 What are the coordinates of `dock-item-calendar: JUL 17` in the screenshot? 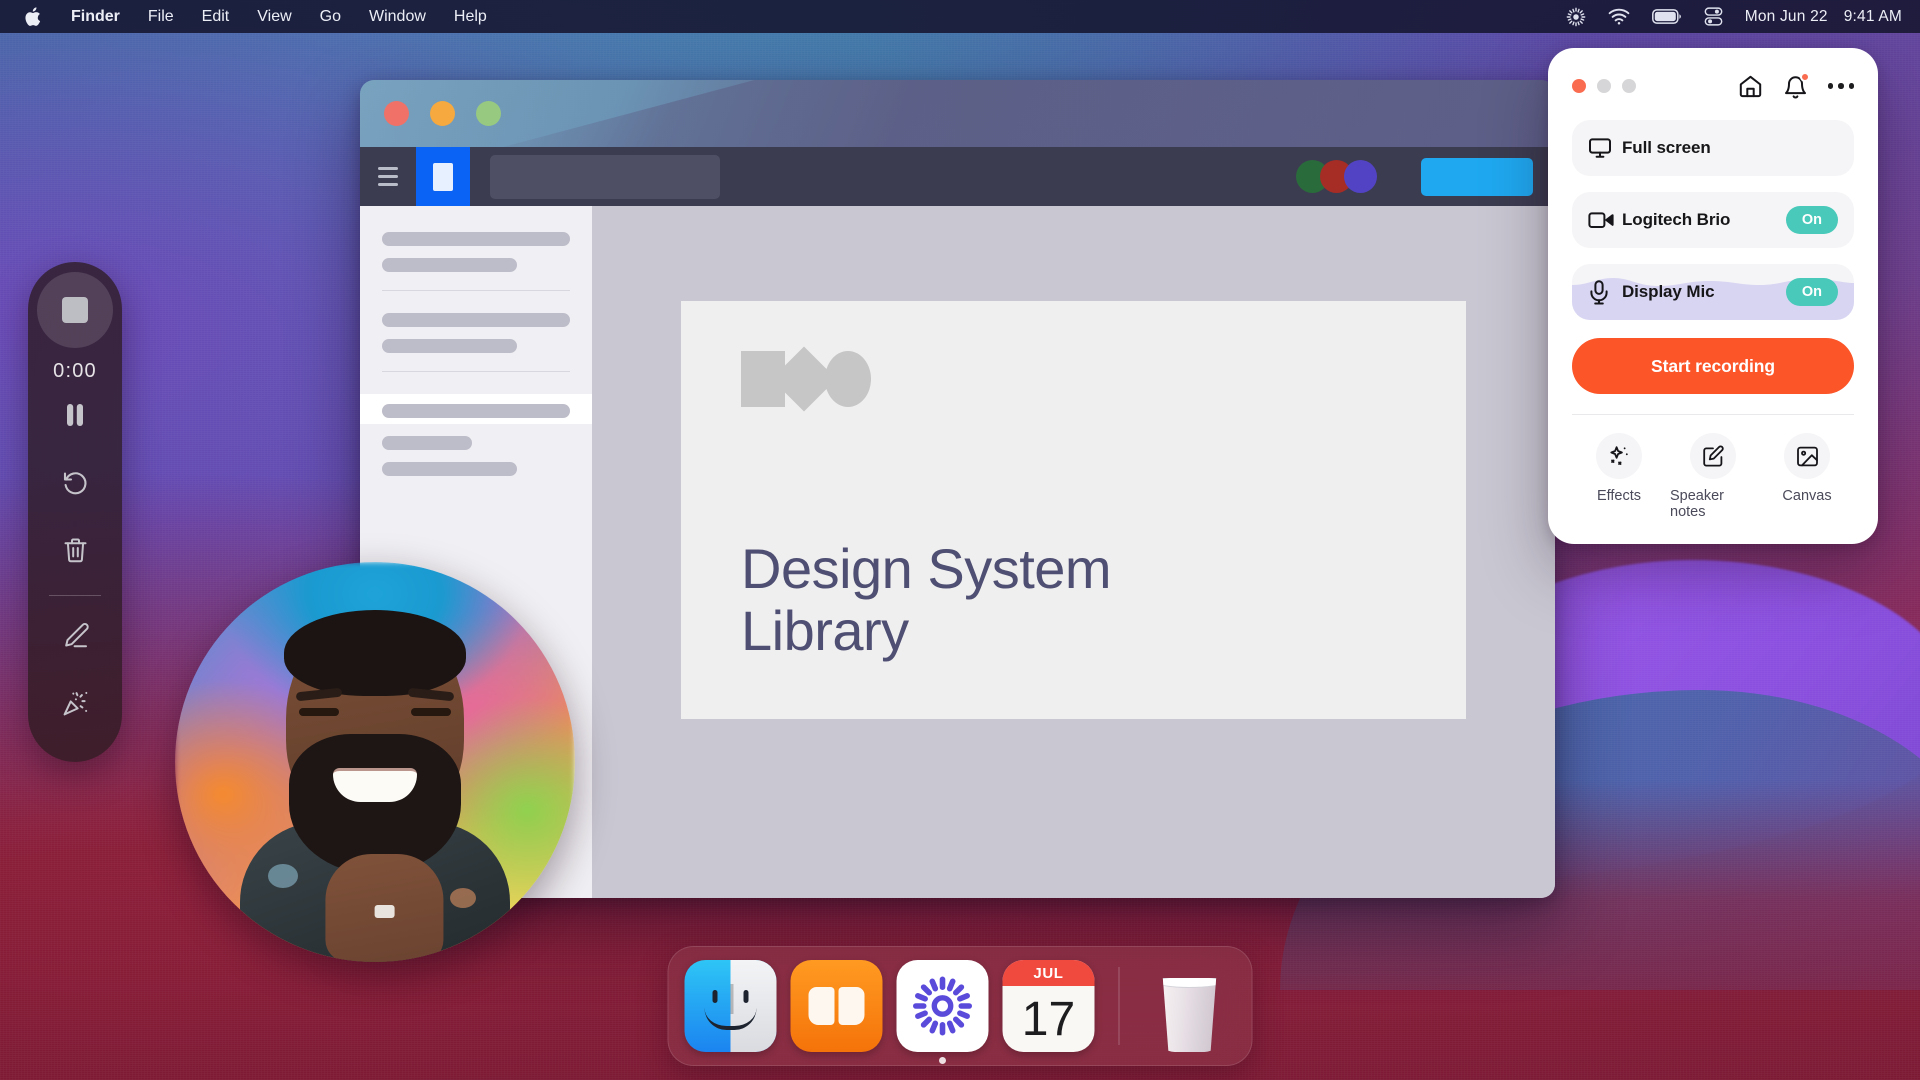 It's located at (1048, 1006).